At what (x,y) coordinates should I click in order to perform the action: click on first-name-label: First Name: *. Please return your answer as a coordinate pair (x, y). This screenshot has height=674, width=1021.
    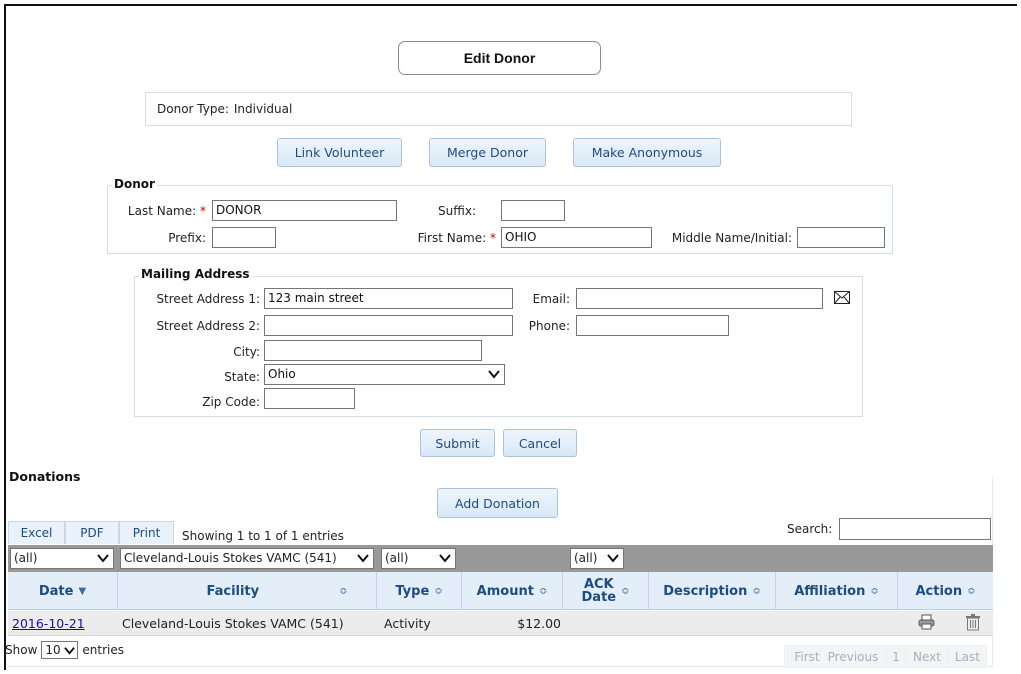
    Looking at the image, I should click on (456, 238).